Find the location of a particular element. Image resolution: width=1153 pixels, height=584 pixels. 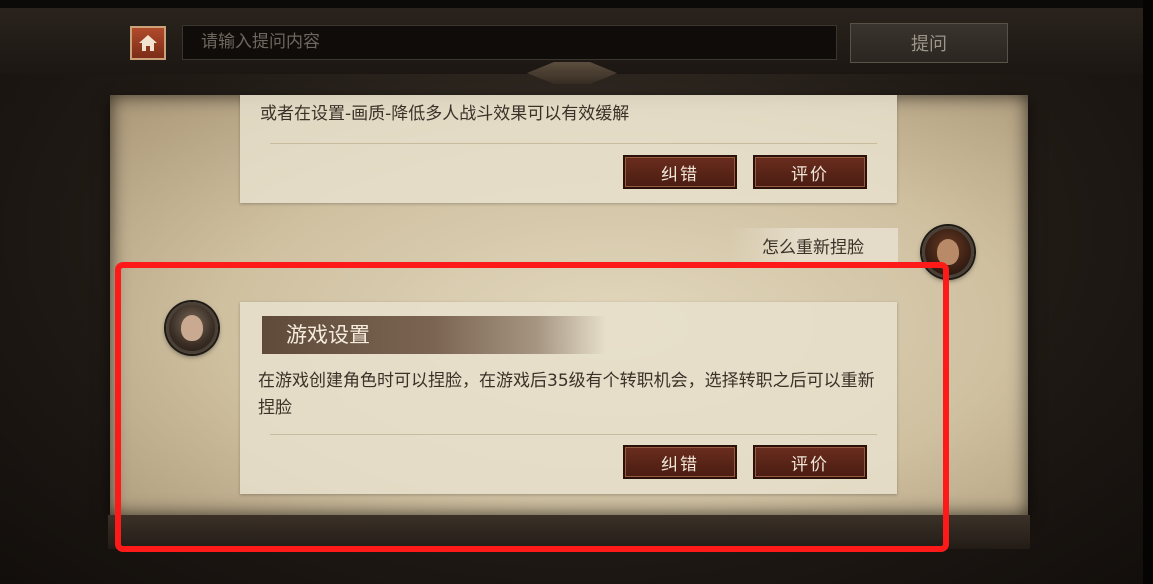

previous-answer-card: 或者在设置-画质-降低多人战斗效果可以有效缓解 纠错 评价 is located at coordinates (568, 149).